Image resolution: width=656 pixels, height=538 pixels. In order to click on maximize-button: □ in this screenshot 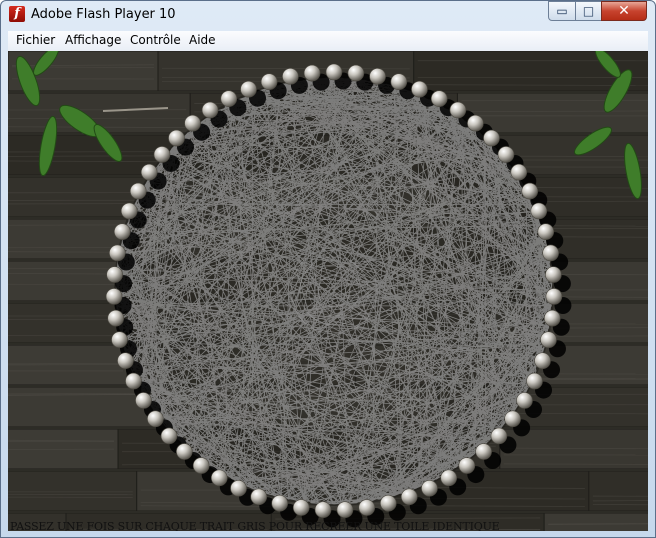, I will do `click(588, 11)`.